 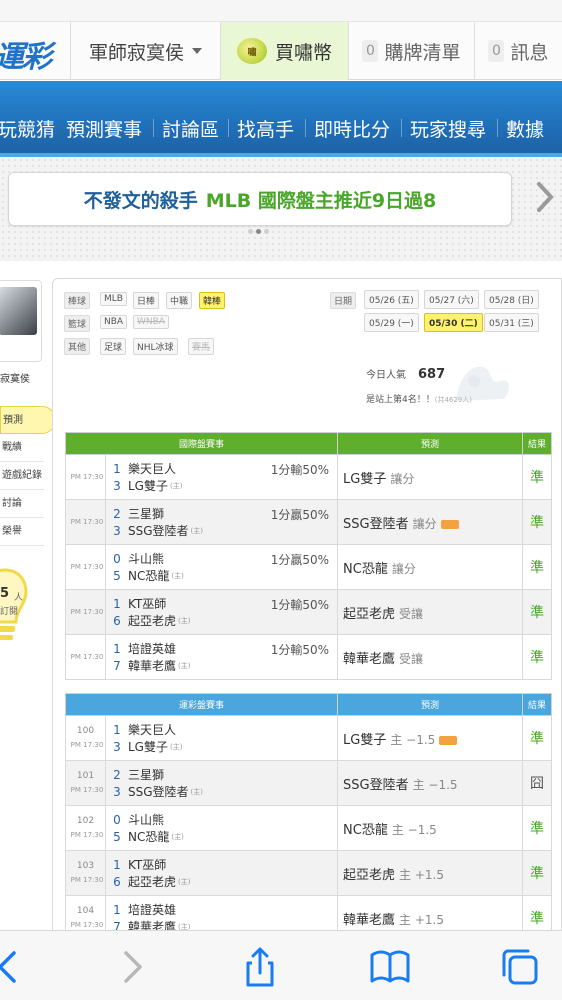 I want to click on away-score: 2, so click(x=117, y=774).